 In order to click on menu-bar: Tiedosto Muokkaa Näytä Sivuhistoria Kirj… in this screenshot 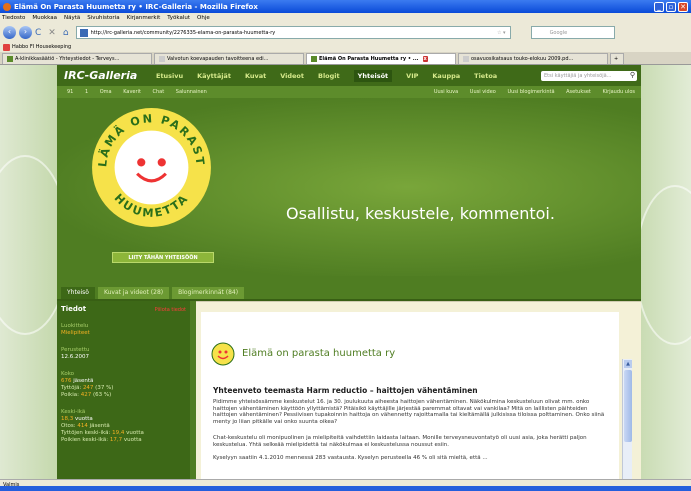, I will do `click(345, 18)`.